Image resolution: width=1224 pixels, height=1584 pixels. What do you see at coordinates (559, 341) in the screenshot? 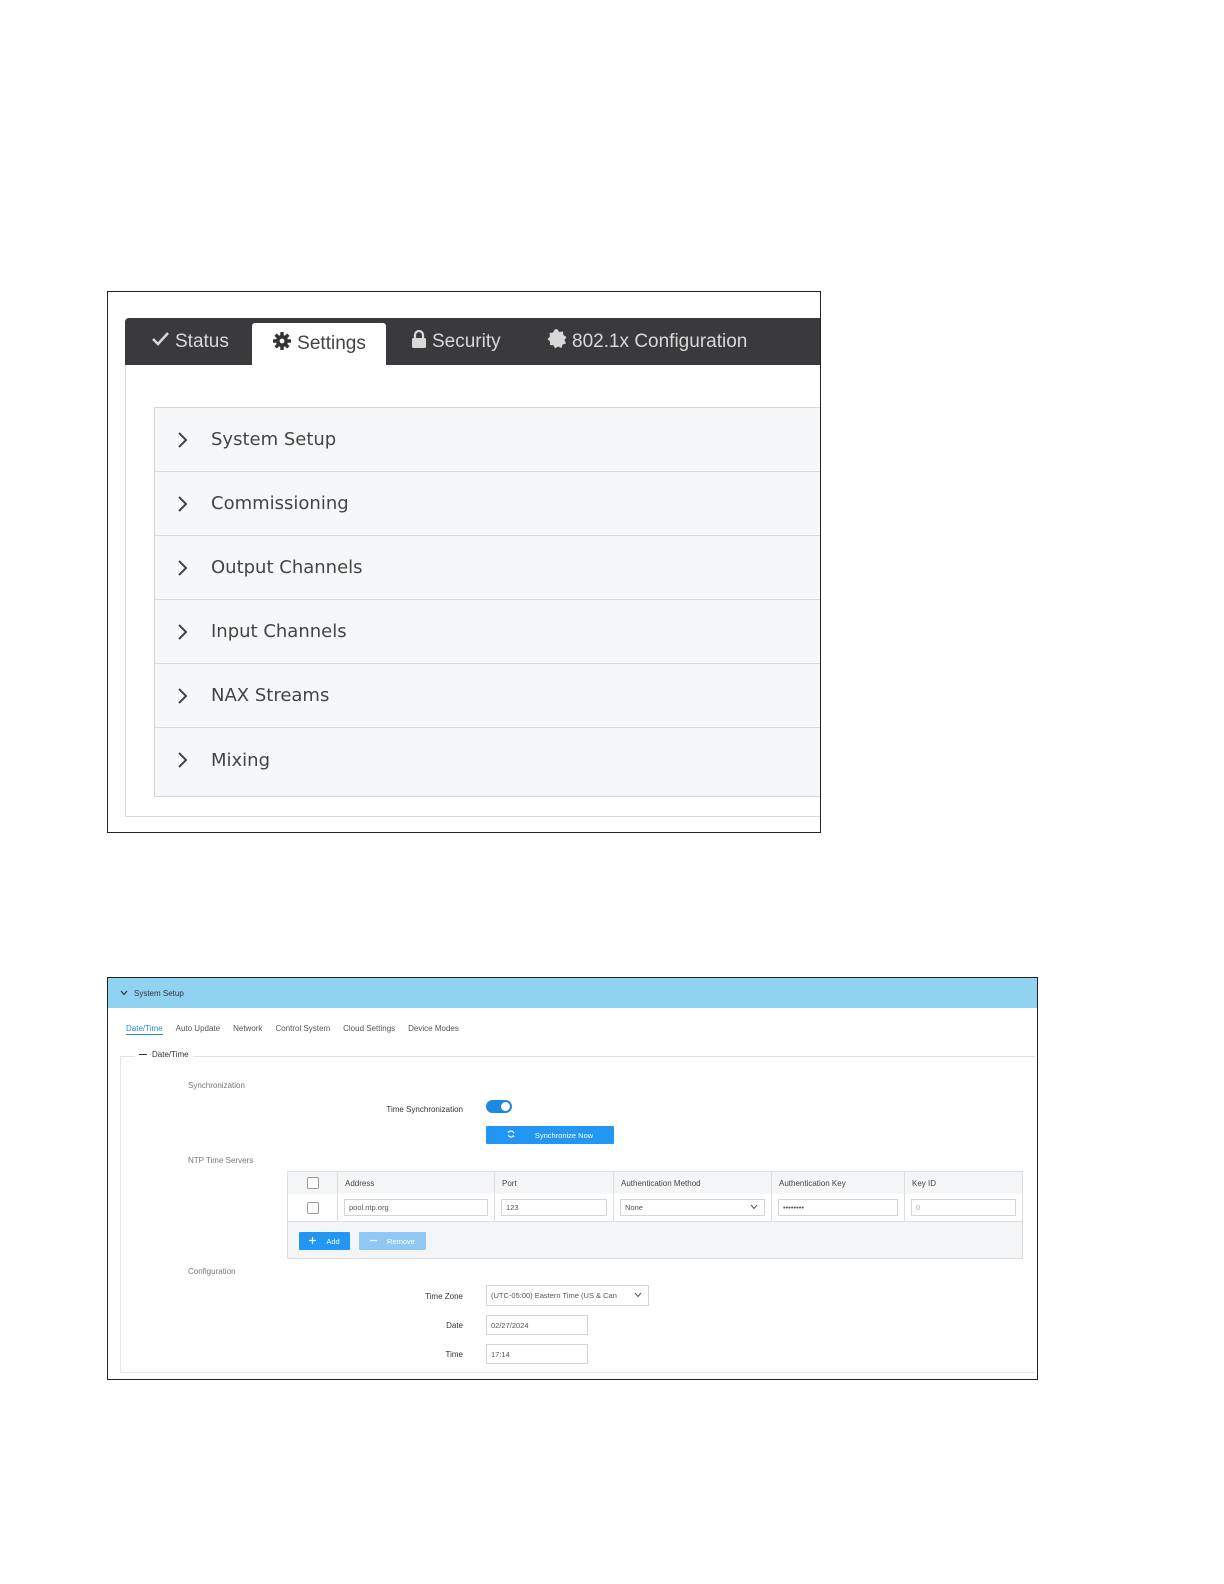
I see `badge-icon` at bounding box center [559, 341].